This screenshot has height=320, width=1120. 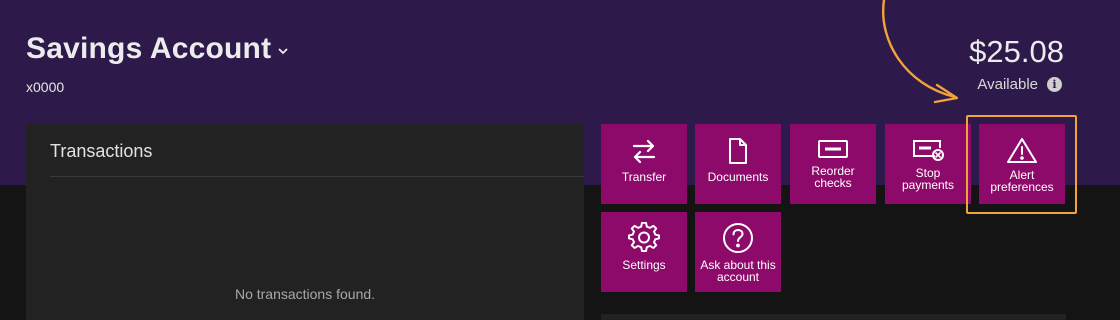 I want to click on stop-payments-label: Stop payments, so click(x=928, y=179).